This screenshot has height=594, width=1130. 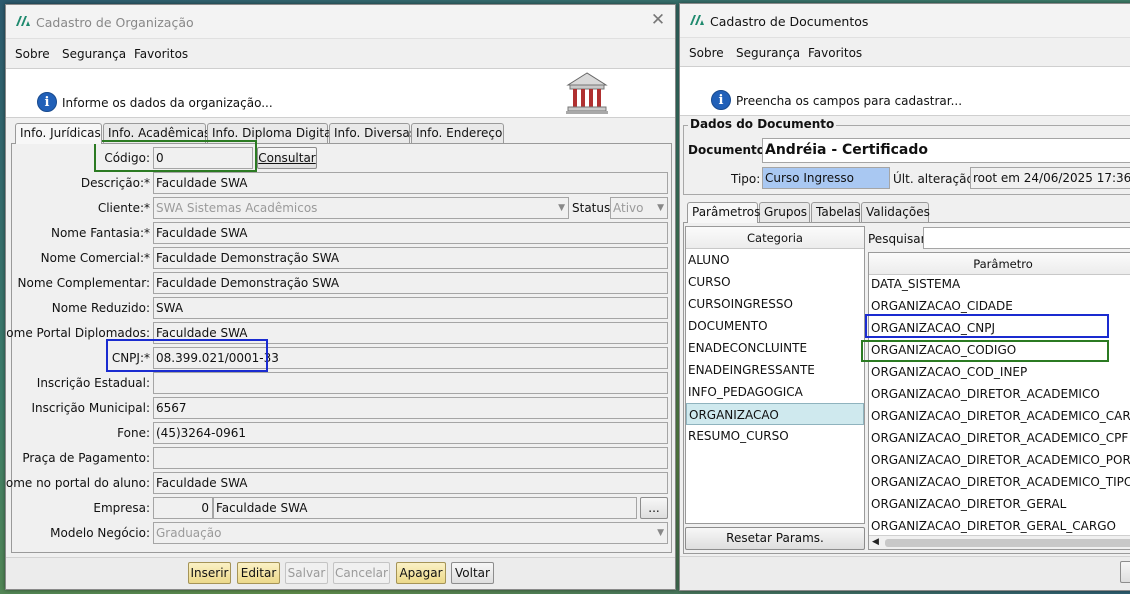 I want to click on inscricao-estadual-field, so click(x=410, y=383).